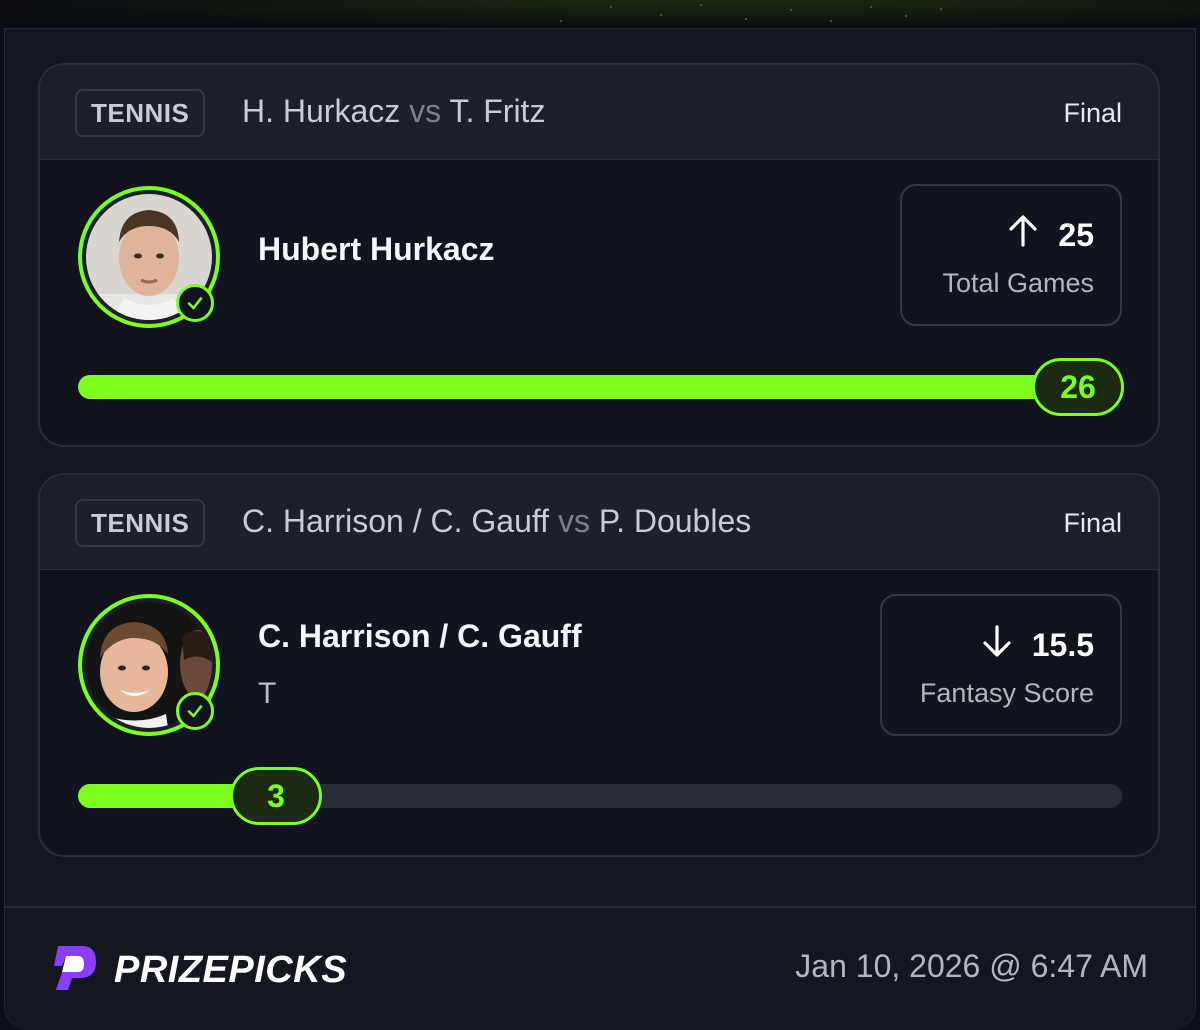 This screenshot has height=1030, width=1200. Describe the element at coordinates (1078, 387) in the screenshot. I see `result-pill: 26` at that location.